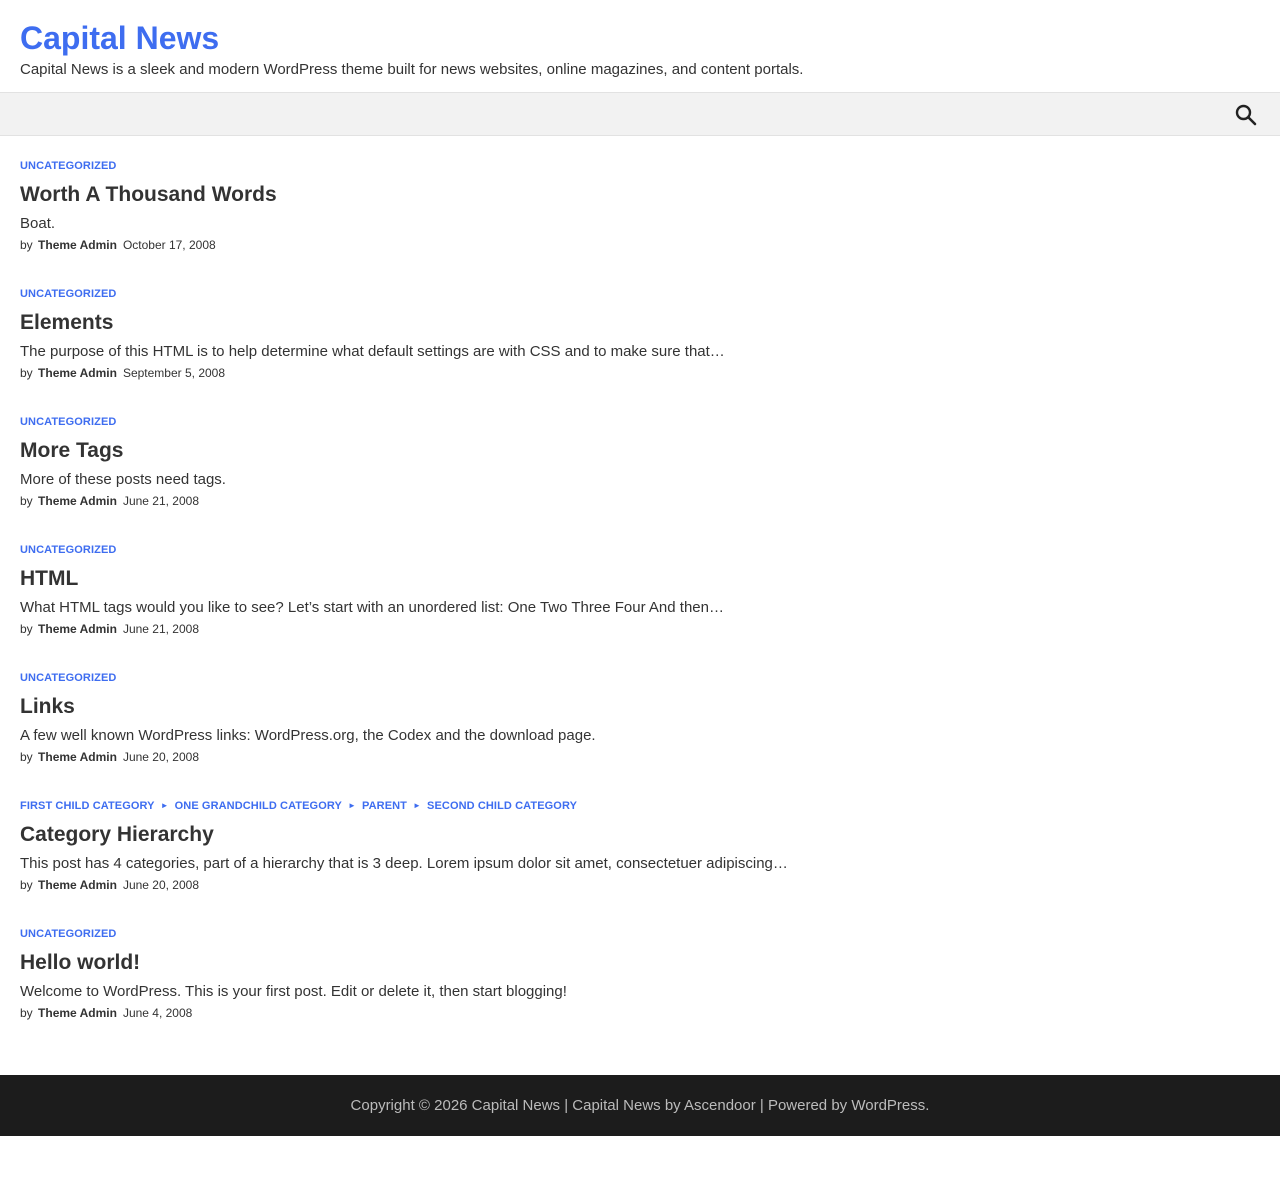 This screenshot has height=1183, width=1280. What do you see at coordinates (640, 38) in the screenshot?
I see `site-title: Capital News` at bounding box center [640, 38].